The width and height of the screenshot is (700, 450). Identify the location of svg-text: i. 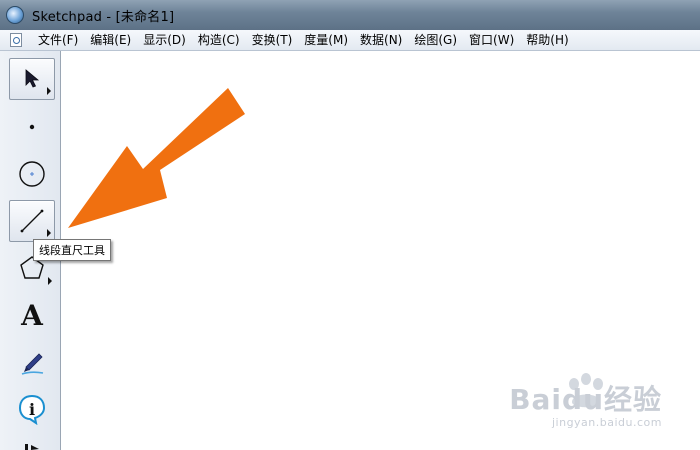
(32, 409).